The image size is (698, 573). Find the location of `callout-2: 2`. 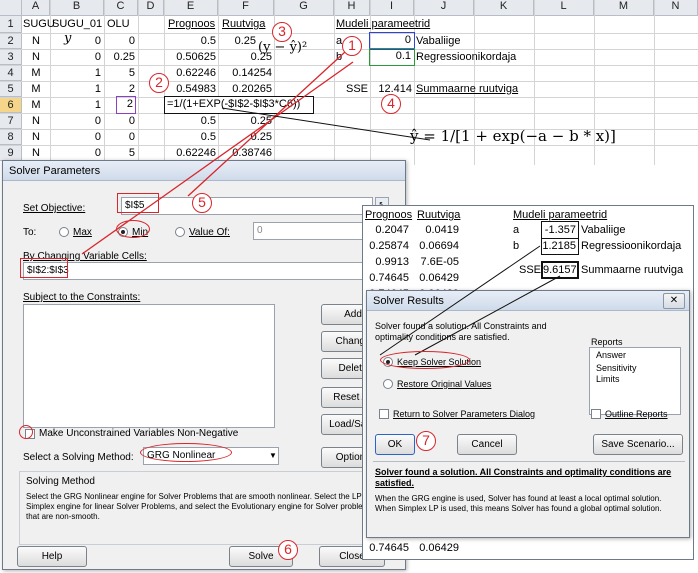

callout-2: 2 is located at coordinates (159, 83).